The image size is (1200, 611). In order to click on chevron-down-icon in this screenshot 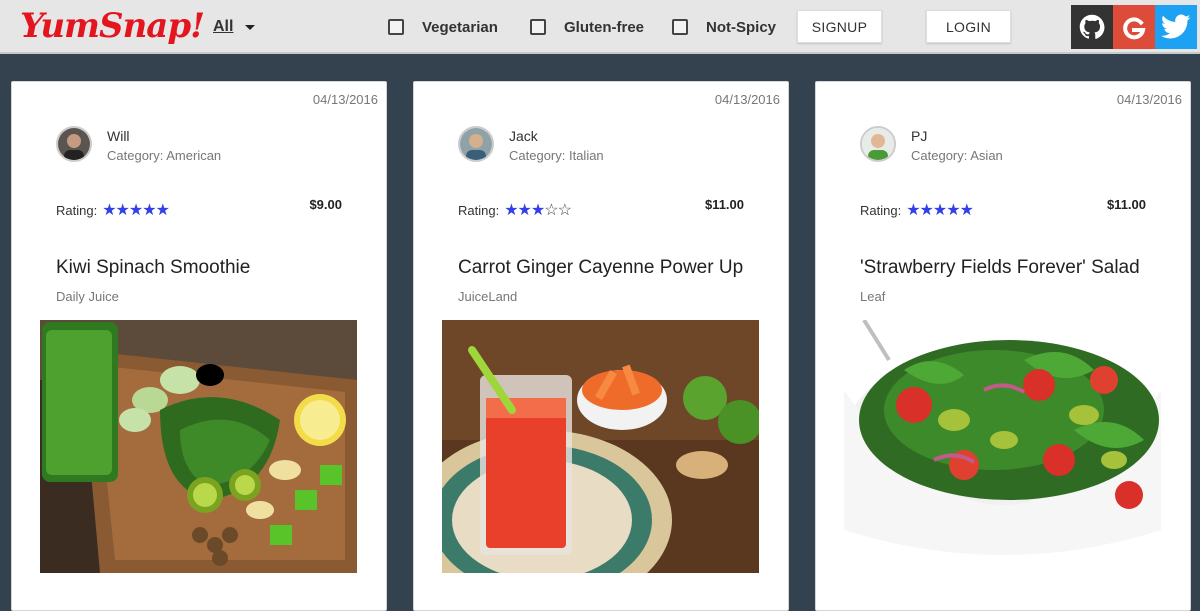, I will do `click(250, 27)`.